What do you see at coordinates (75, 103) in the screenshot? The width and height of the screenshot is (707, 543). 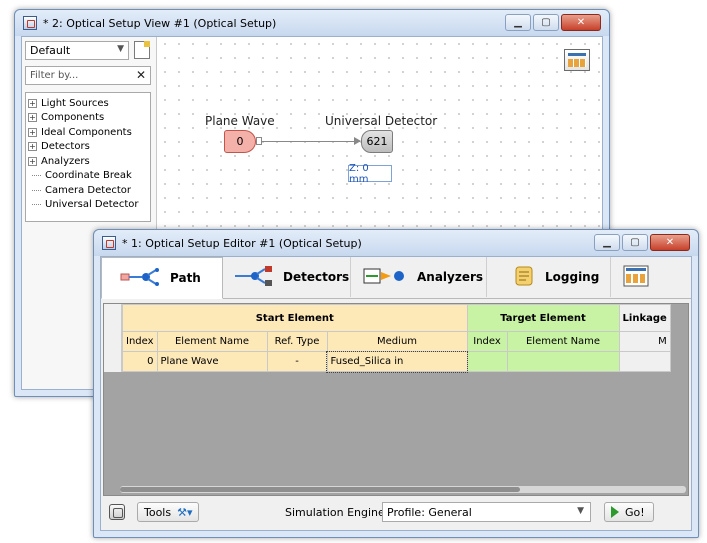 I see `tree-item-label: Light Sources` at bounding box center [75, 103].